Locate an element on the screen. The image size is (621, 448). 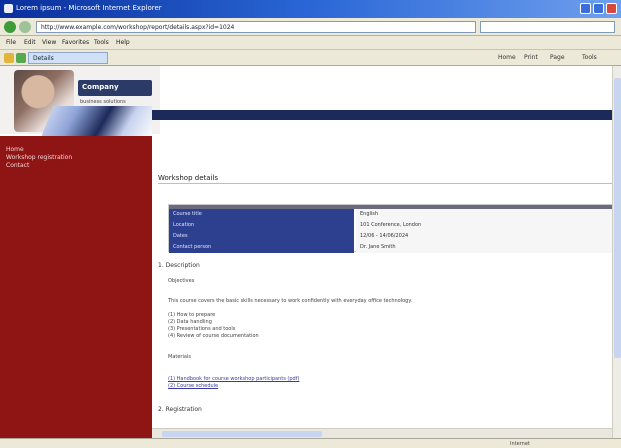
sidebar-item-contact: Contact is located at coordinates (17, 165).